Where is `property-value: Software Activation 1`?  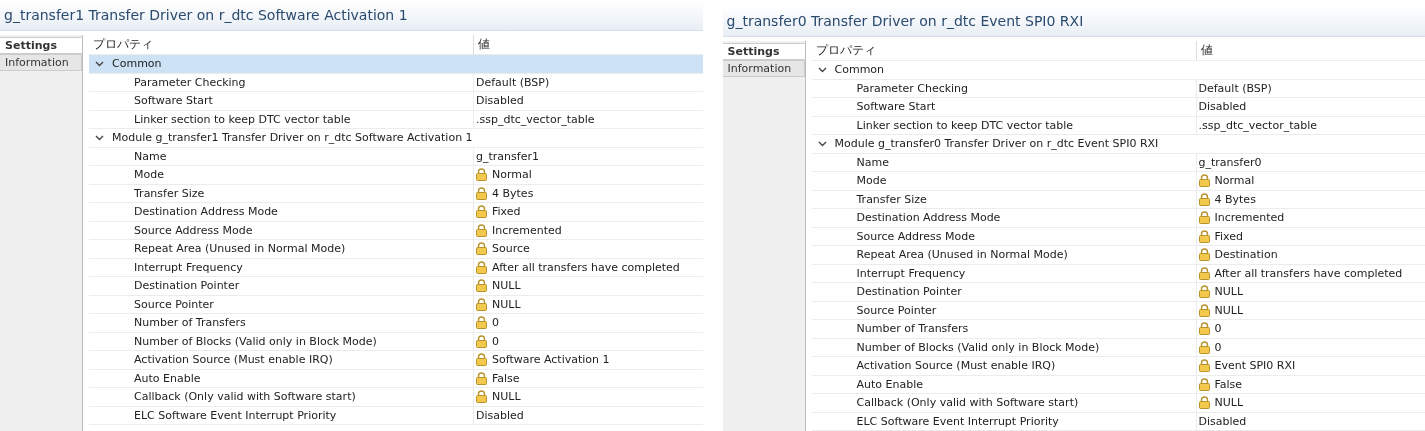
property-value: Software Activation 1 is located at coordinates (551, 360).